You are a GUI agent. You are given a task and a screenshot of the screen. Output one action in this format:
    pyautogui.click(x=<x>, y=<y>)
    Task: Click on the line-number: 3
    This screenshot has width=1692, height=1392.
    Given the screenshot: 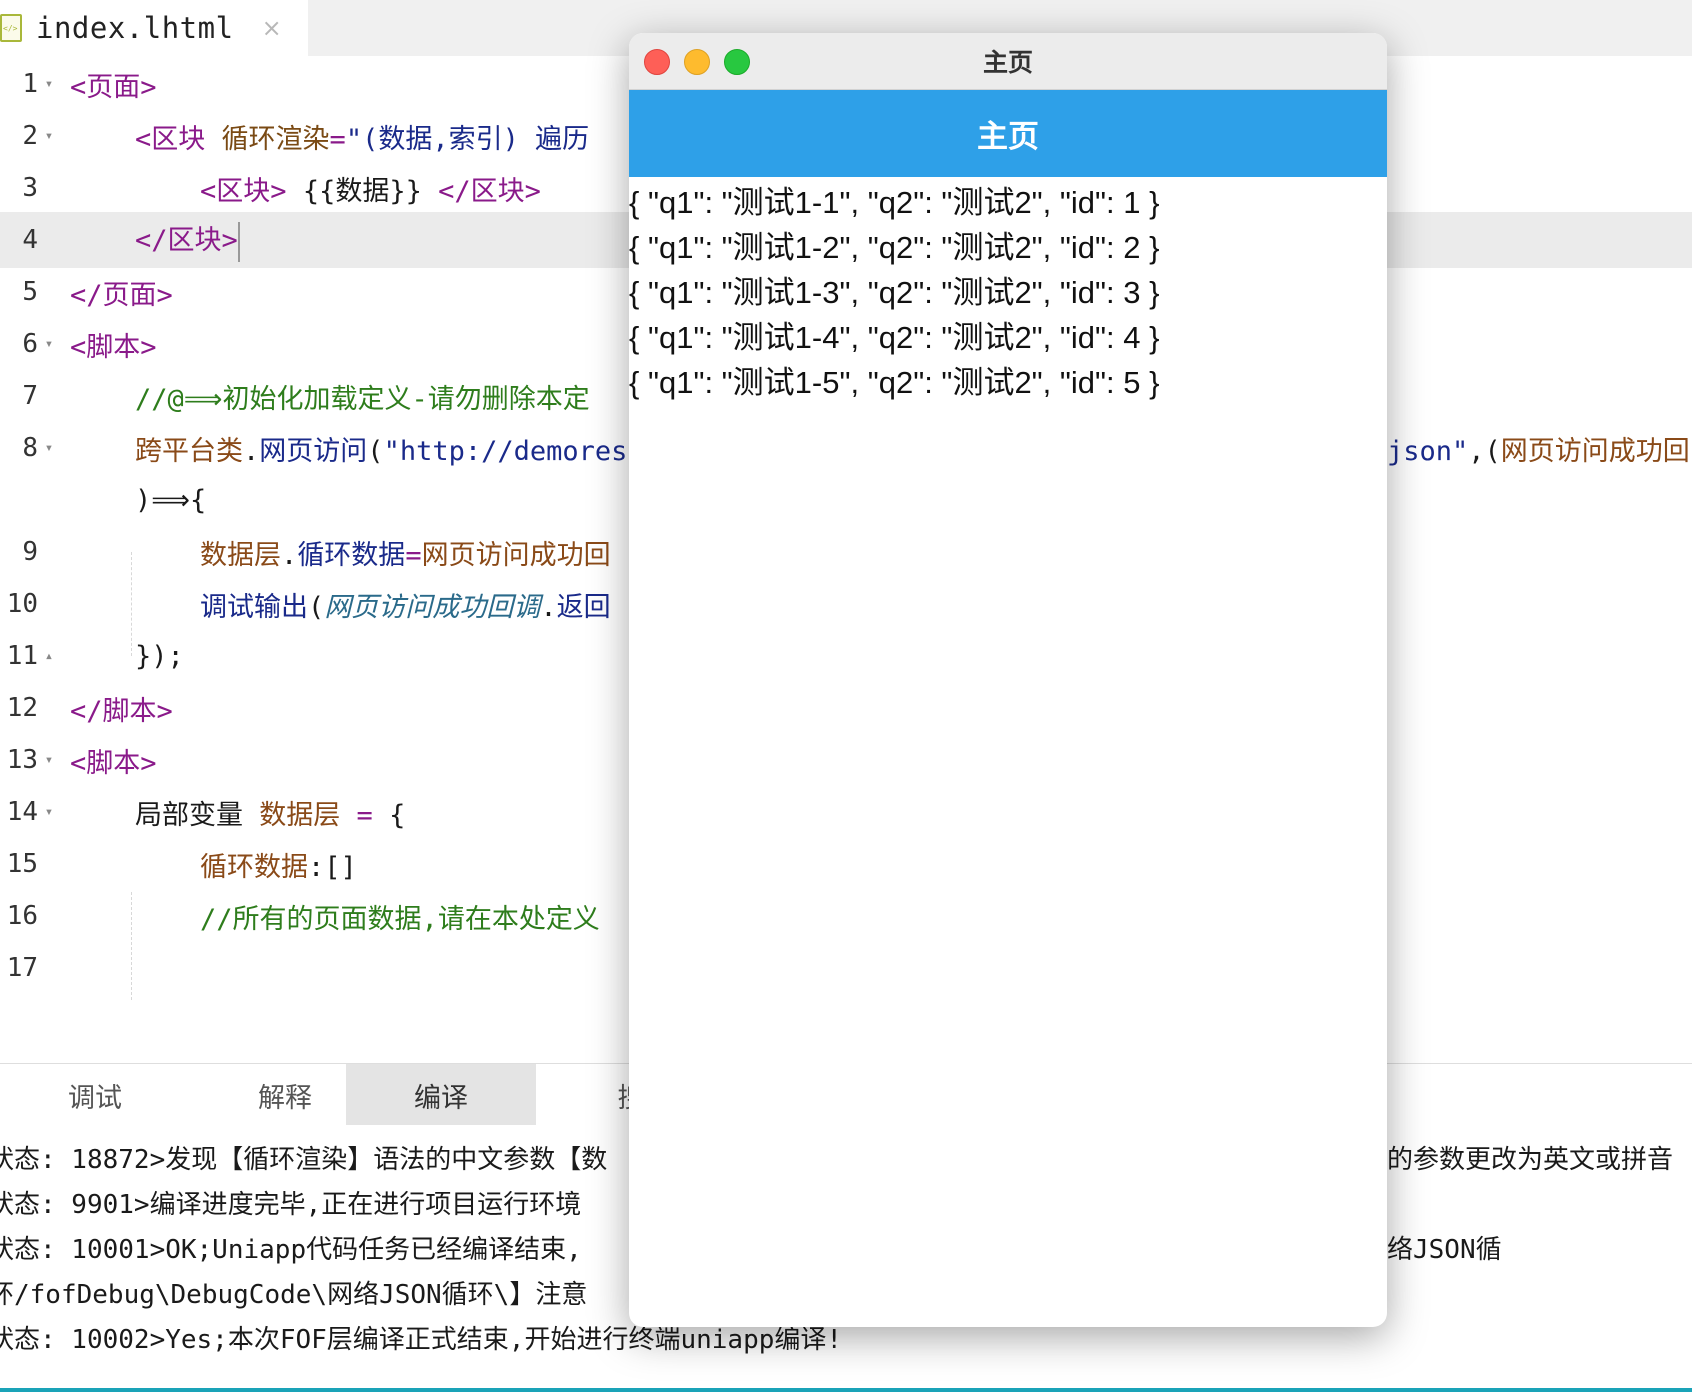 What is the action you would take?
    pyautogui.click(x=30, y=188)
    